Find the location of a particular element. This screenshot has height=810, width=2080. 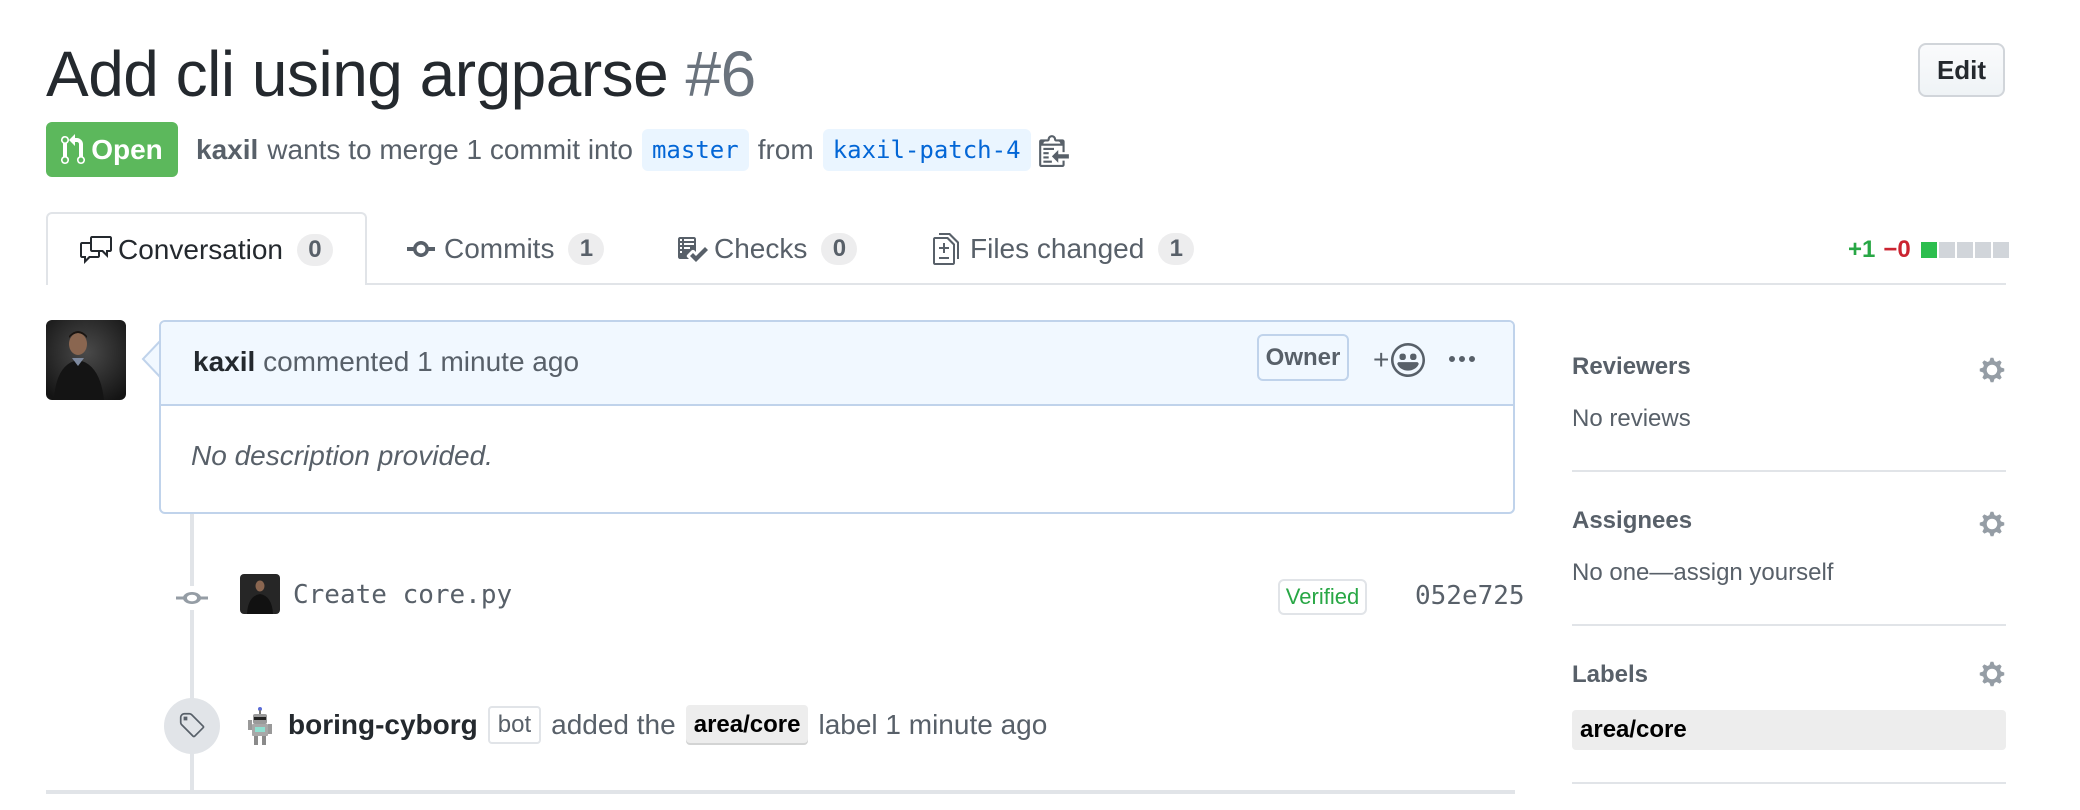

checklist-icon is located at coordinates (692, 249).